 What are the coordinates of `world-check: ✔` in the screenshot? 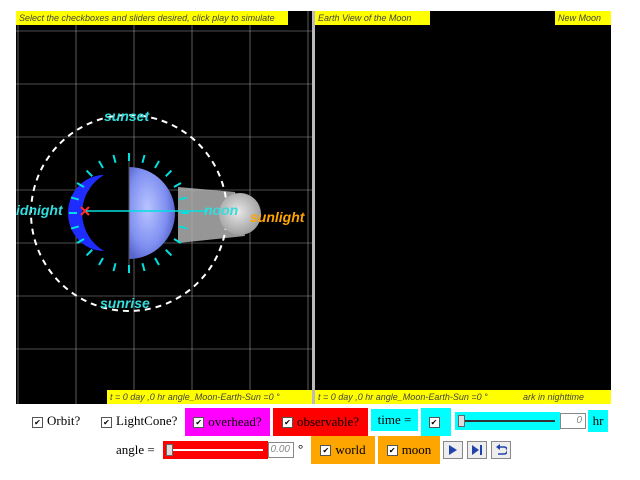 It's located at (326, 450).